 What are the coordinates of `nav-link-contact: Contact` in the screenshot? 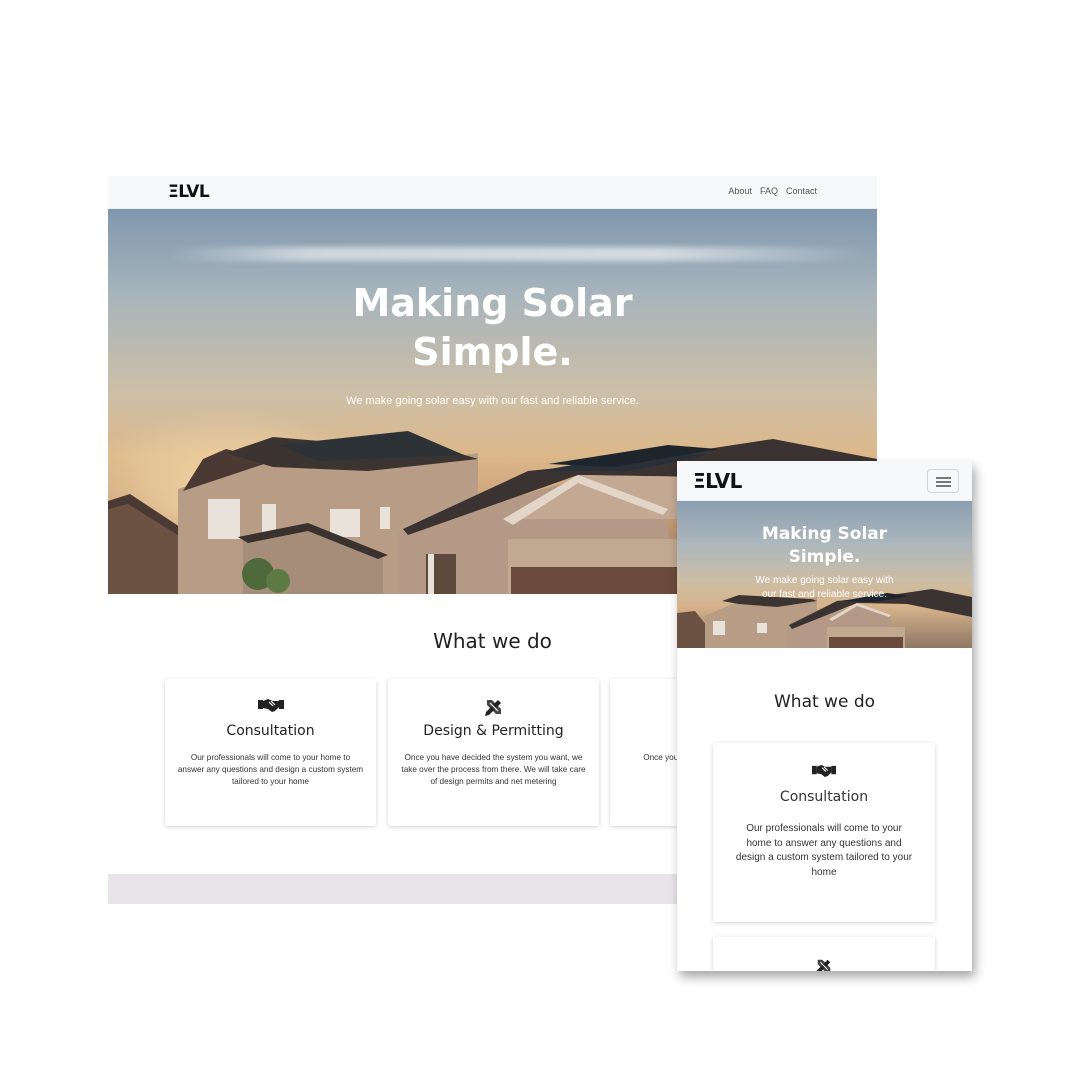 It's located at (801, 191).